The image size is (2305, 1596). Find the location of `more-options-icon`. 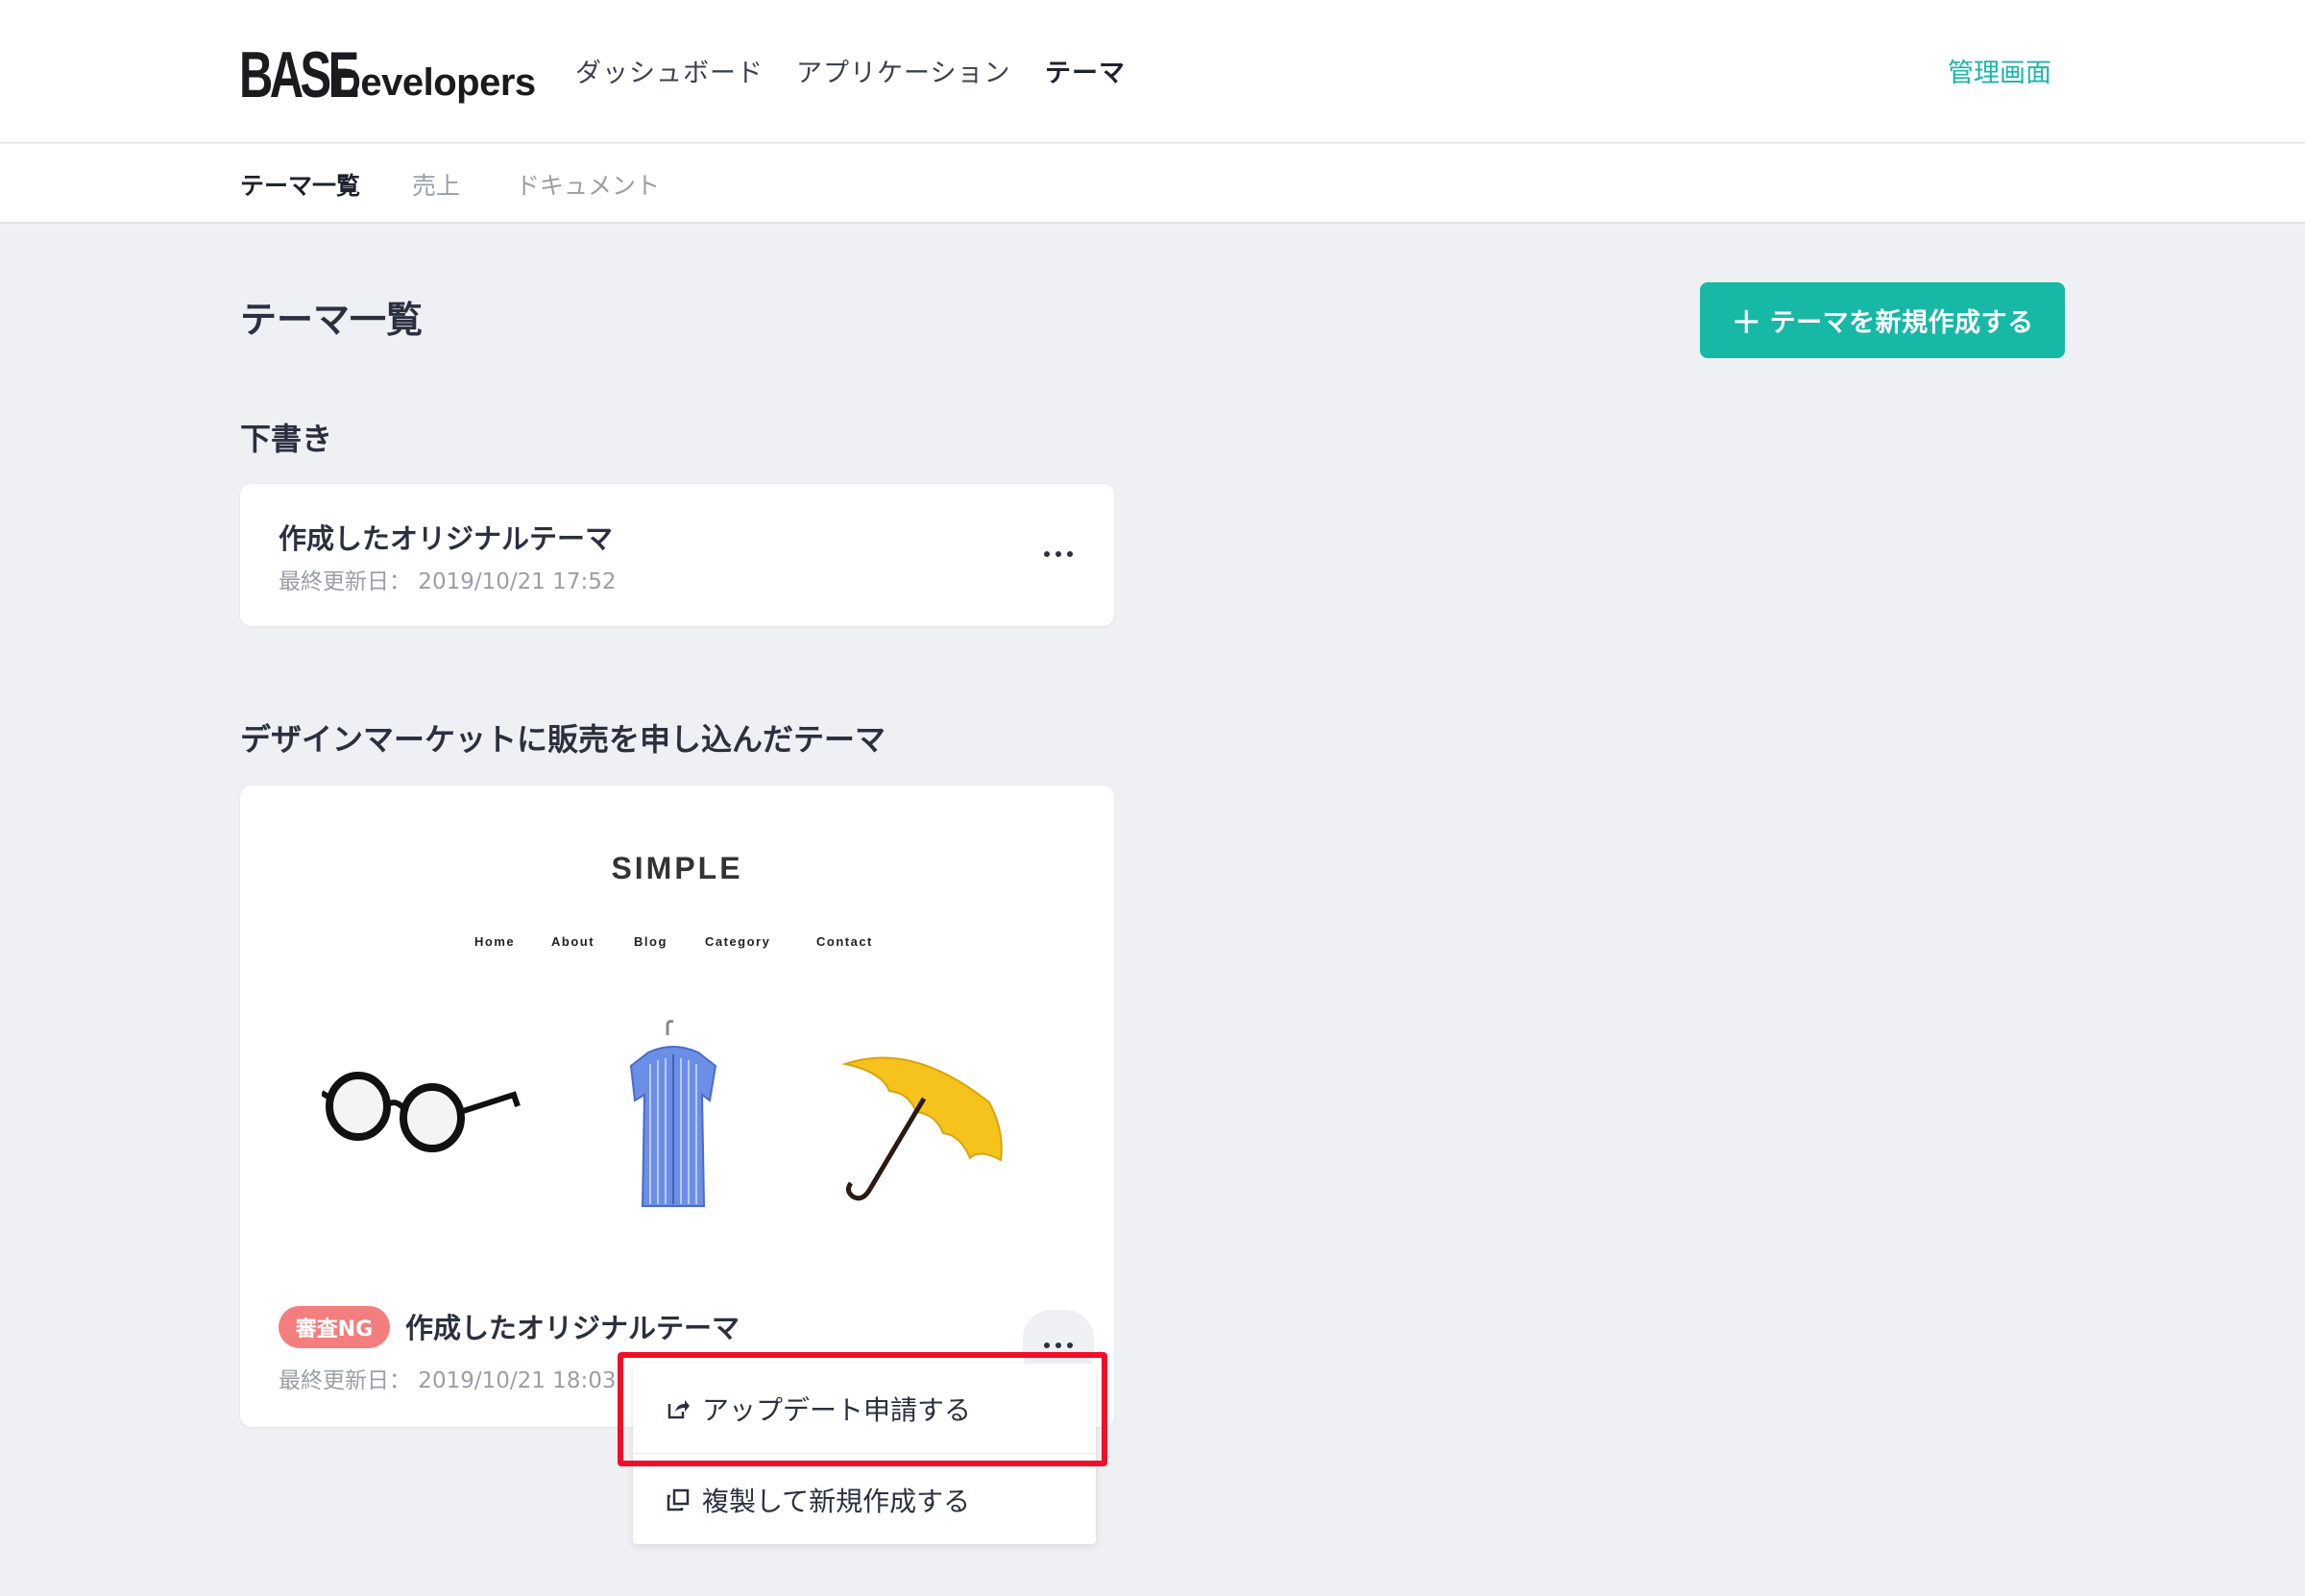

more-options-icon is located at coordinates (1058, 554).